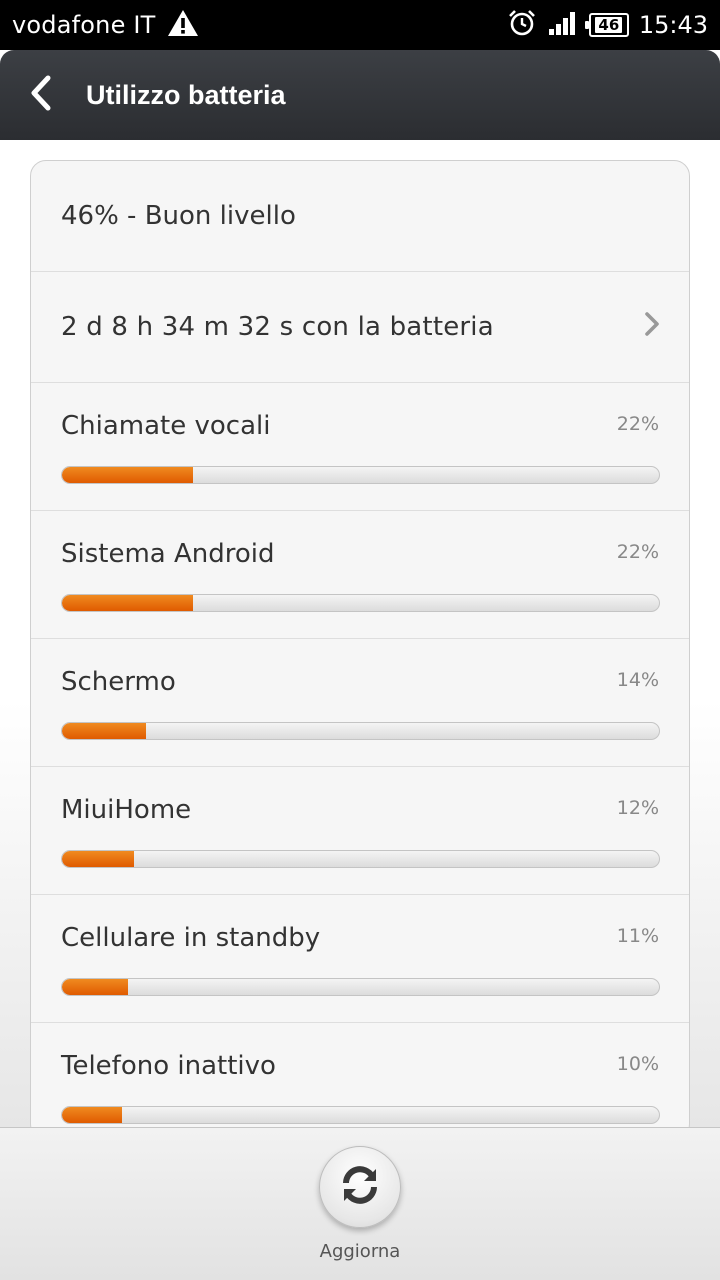  Describe the element at coordinates (277, 327) in the screenshot. I see `battery-time-text: 2 d 8 h 34 m 32 s con la batteria` at that location.